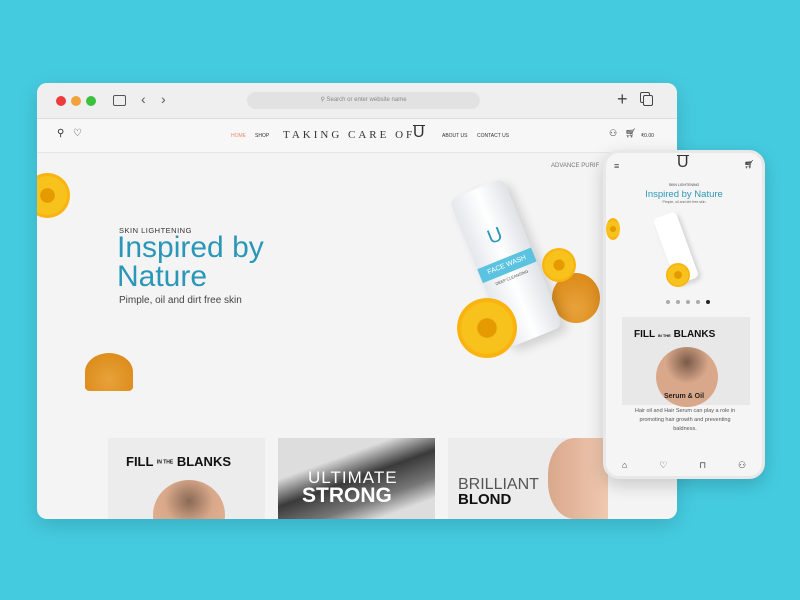 Image resolution: width=800 pixels, height=600 pixels. Describe the element at coordinates (143, 99) in the screenshot. I see `back-icon: ‹` at that location.